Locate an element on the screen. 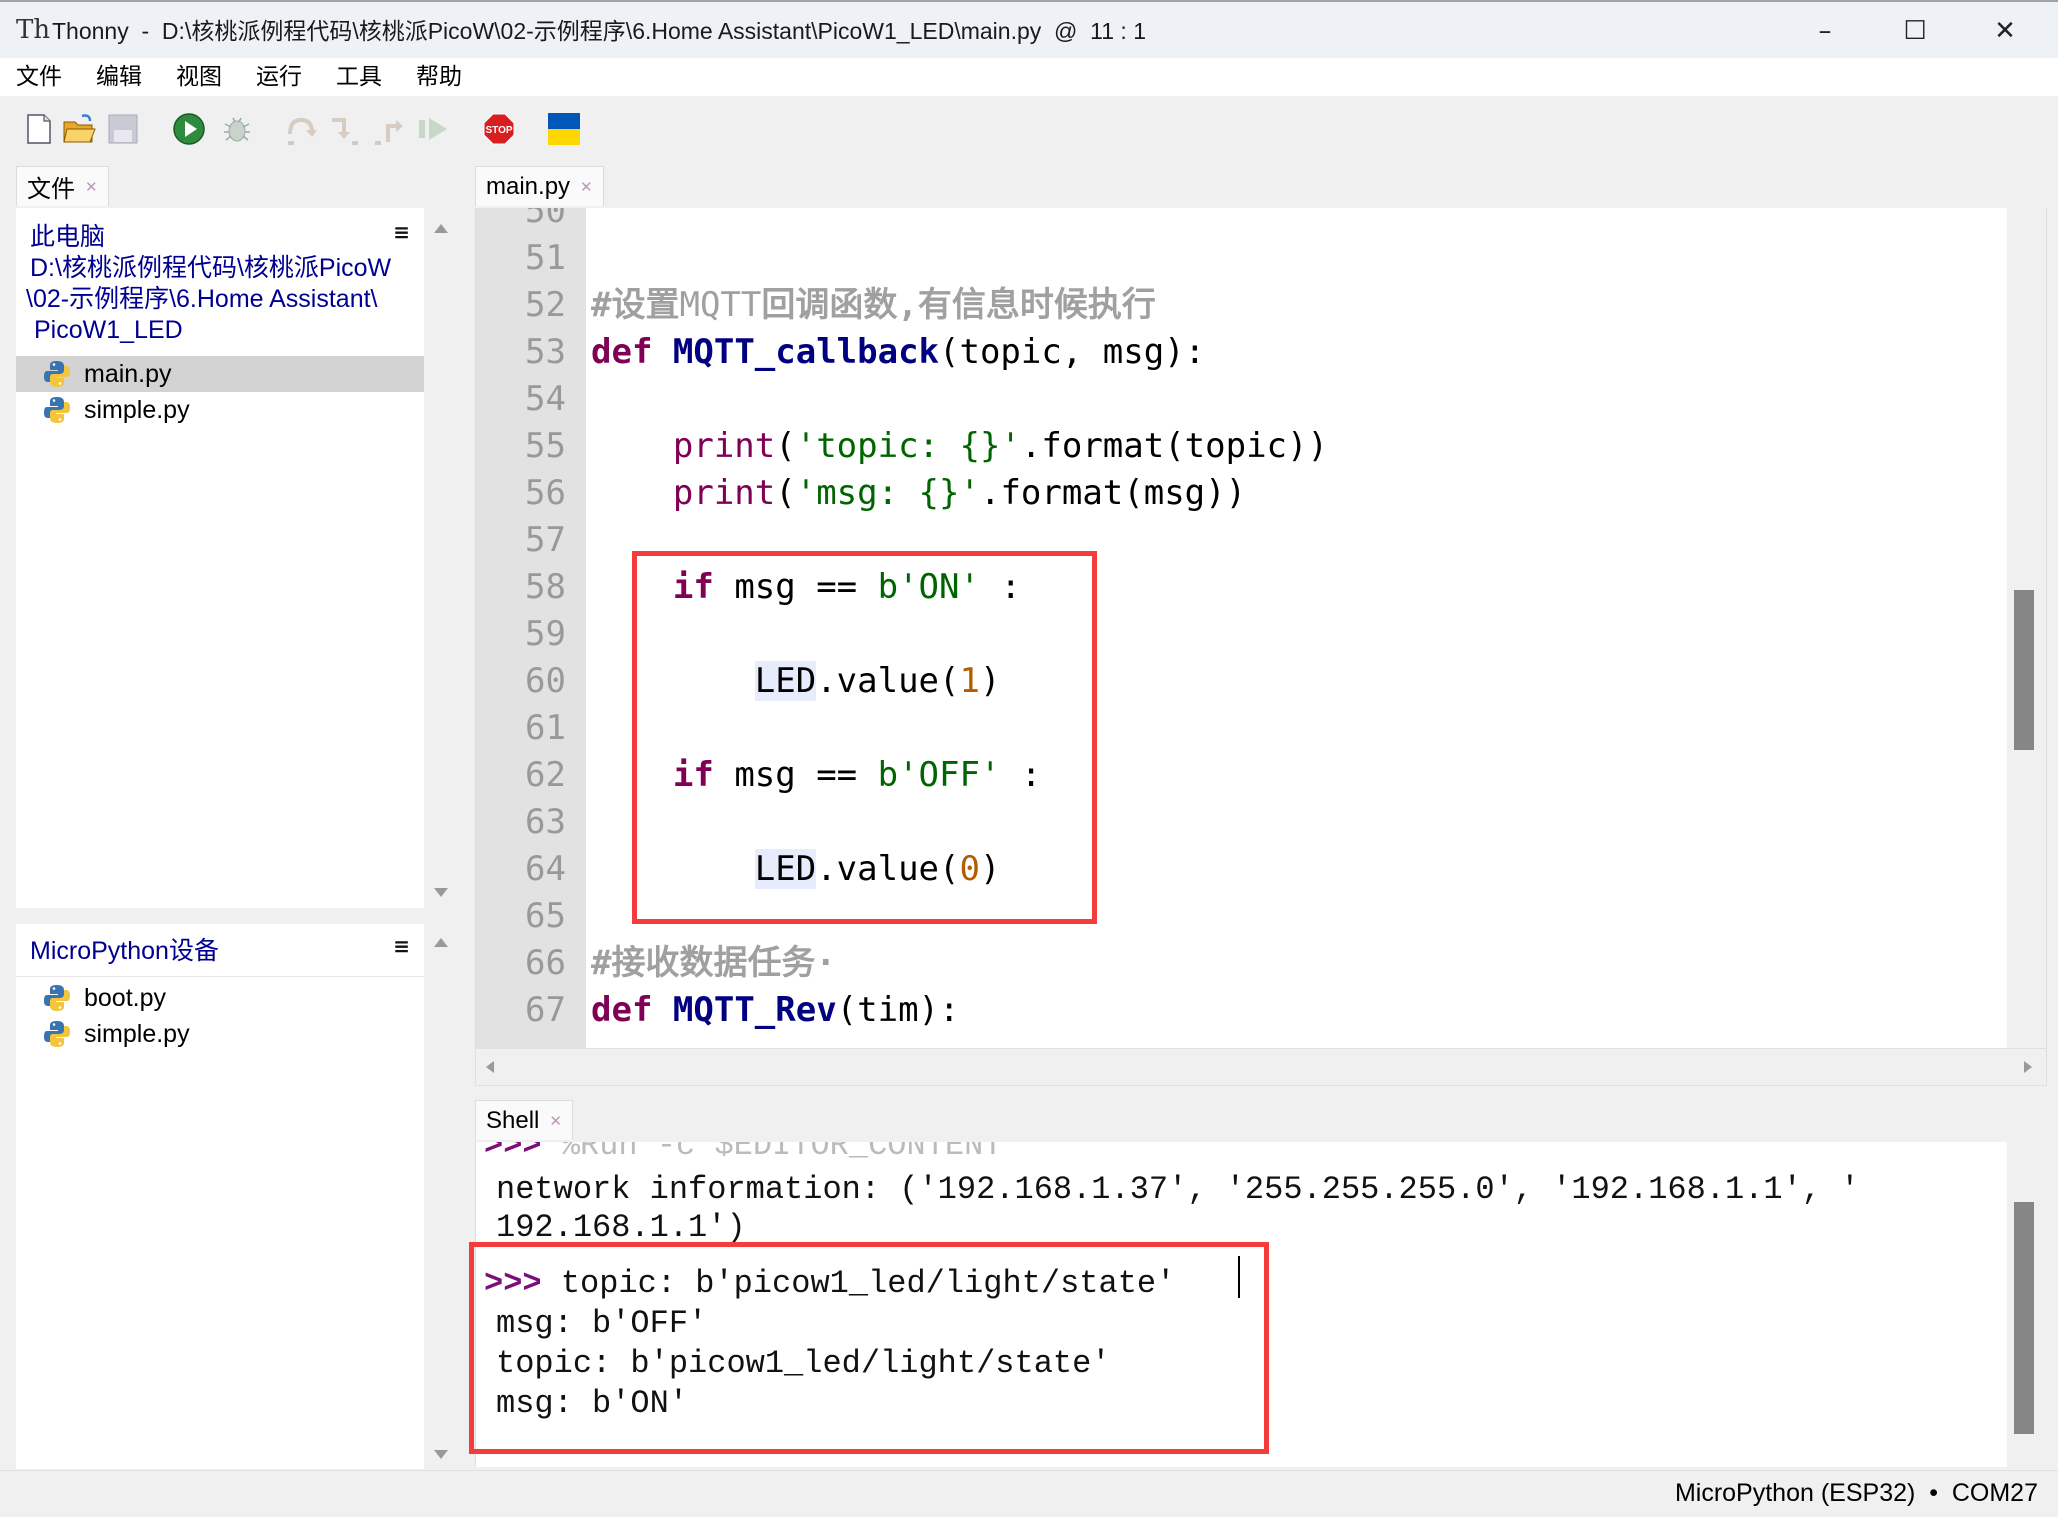 This screenshot has height=1517, width=2058. line-number: 53 is located at coordinates (545, 352).